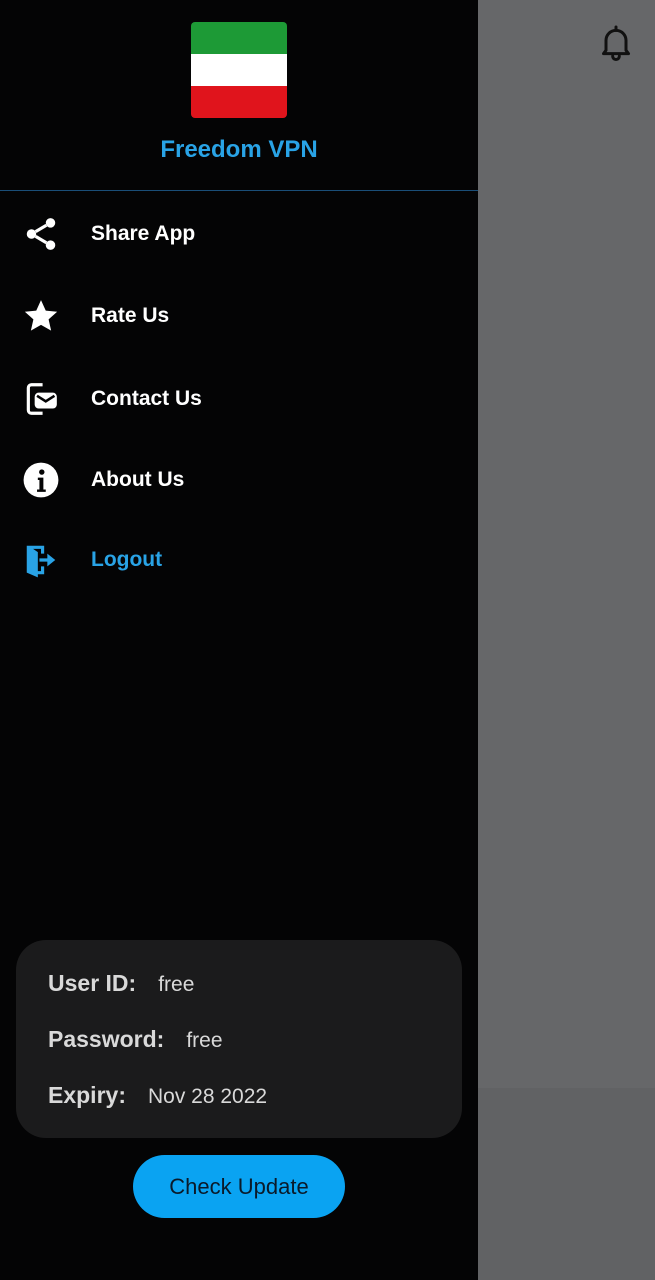 Image resolution: width=655 pixels, height=1280 pixels. What do you see at coordinates (41, 234) in the screenshot?
I see `share-icon` at bounding box center [41, 234].